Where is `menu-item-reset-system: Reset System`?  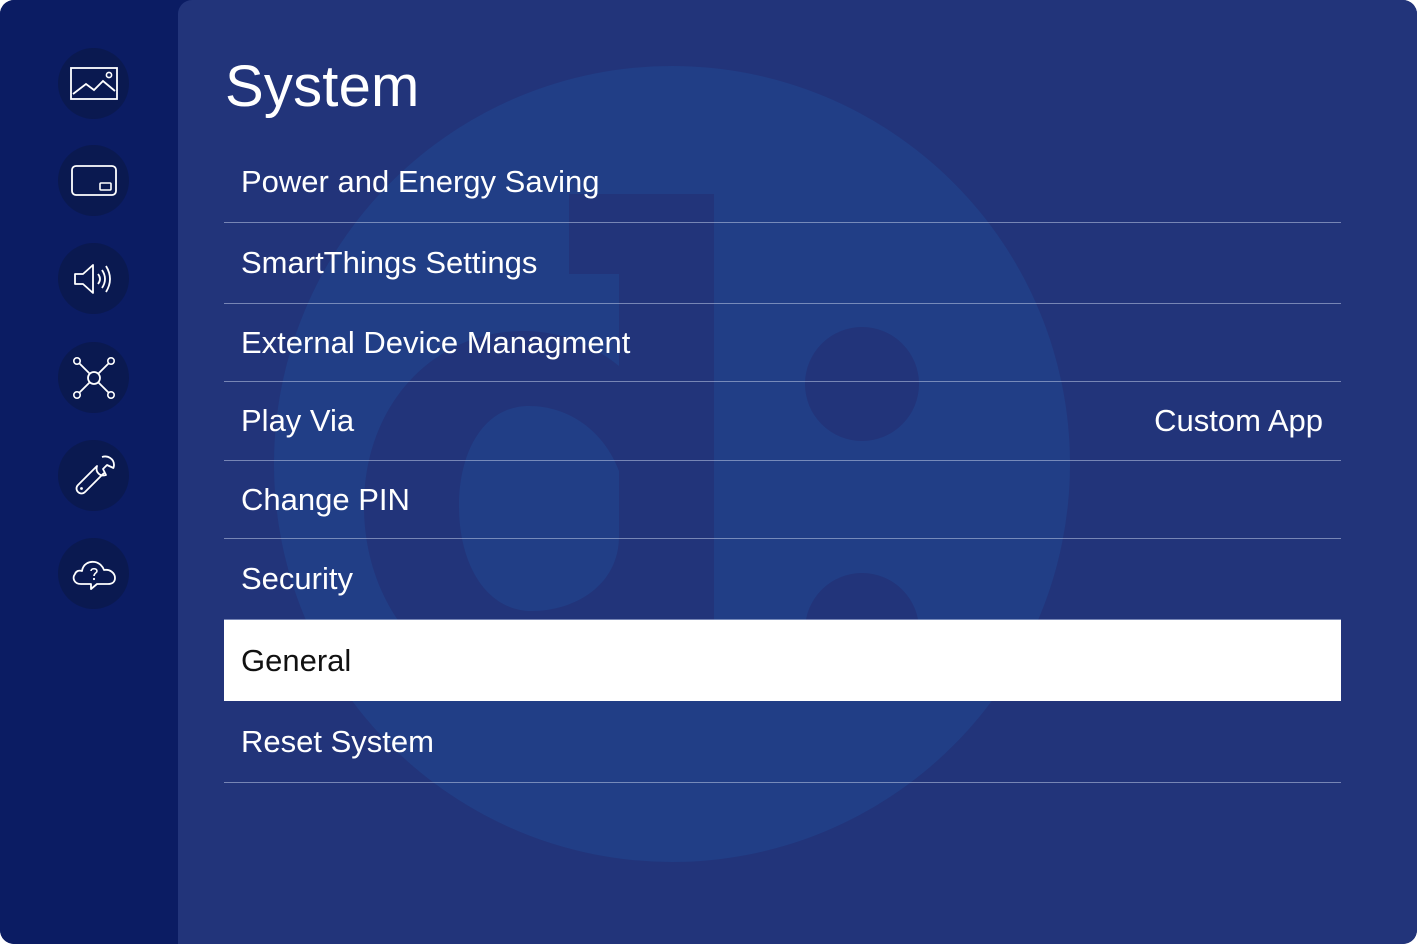
menu-item-reset-system: Reset System is located at coordinates (782, 742).